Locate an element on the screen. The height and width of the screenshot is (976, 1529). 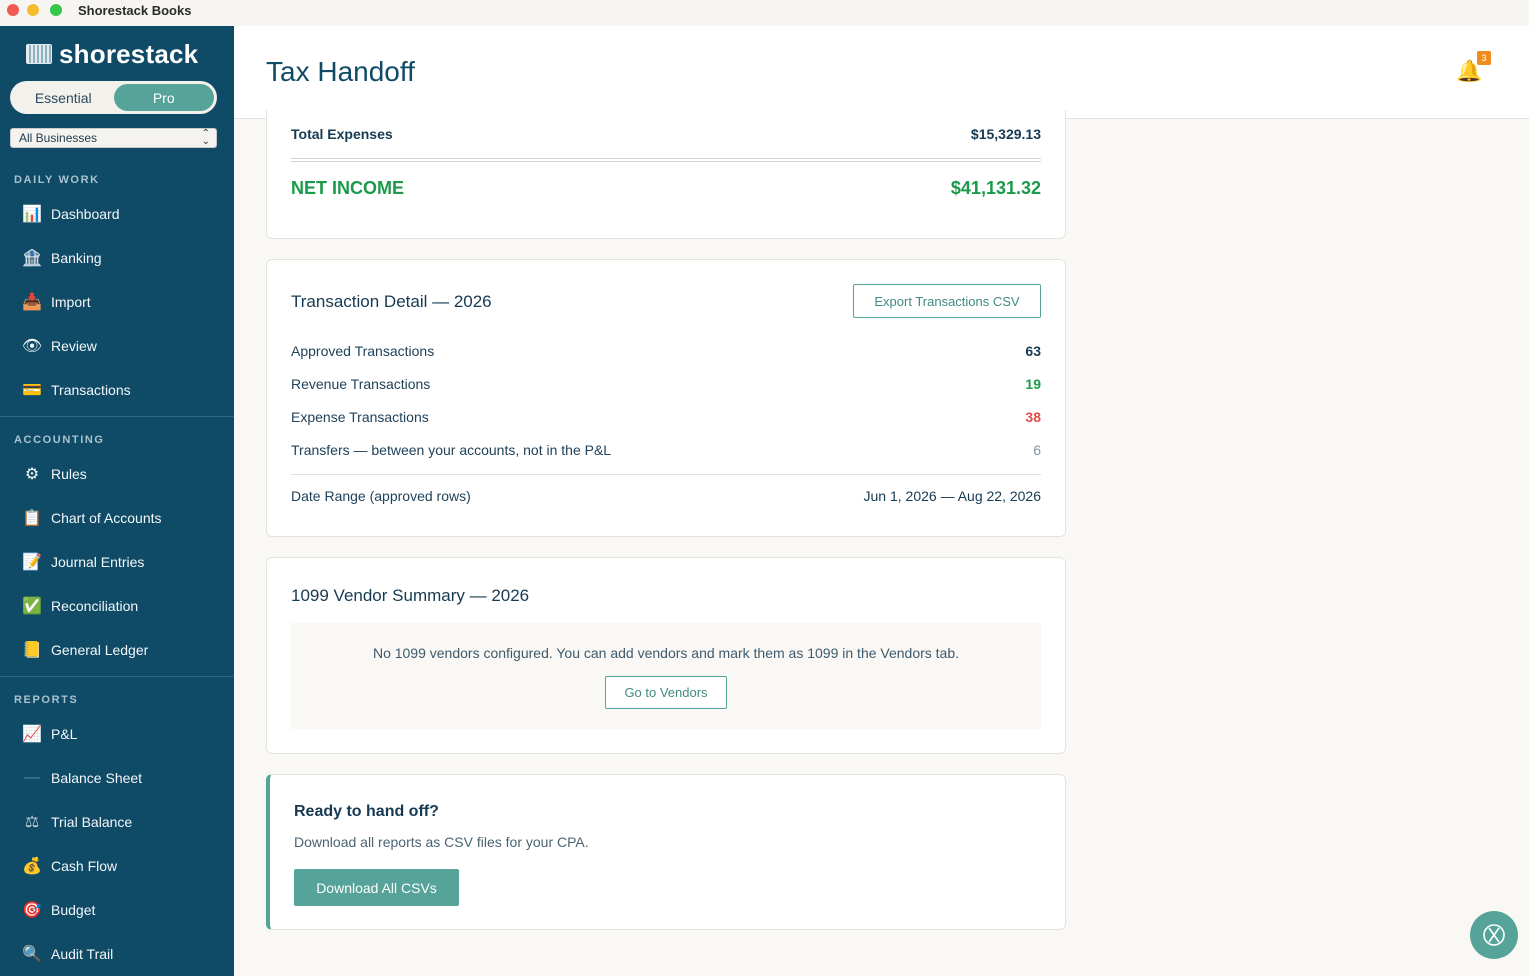
maximize-window-button is located at coordinates (56, 10).